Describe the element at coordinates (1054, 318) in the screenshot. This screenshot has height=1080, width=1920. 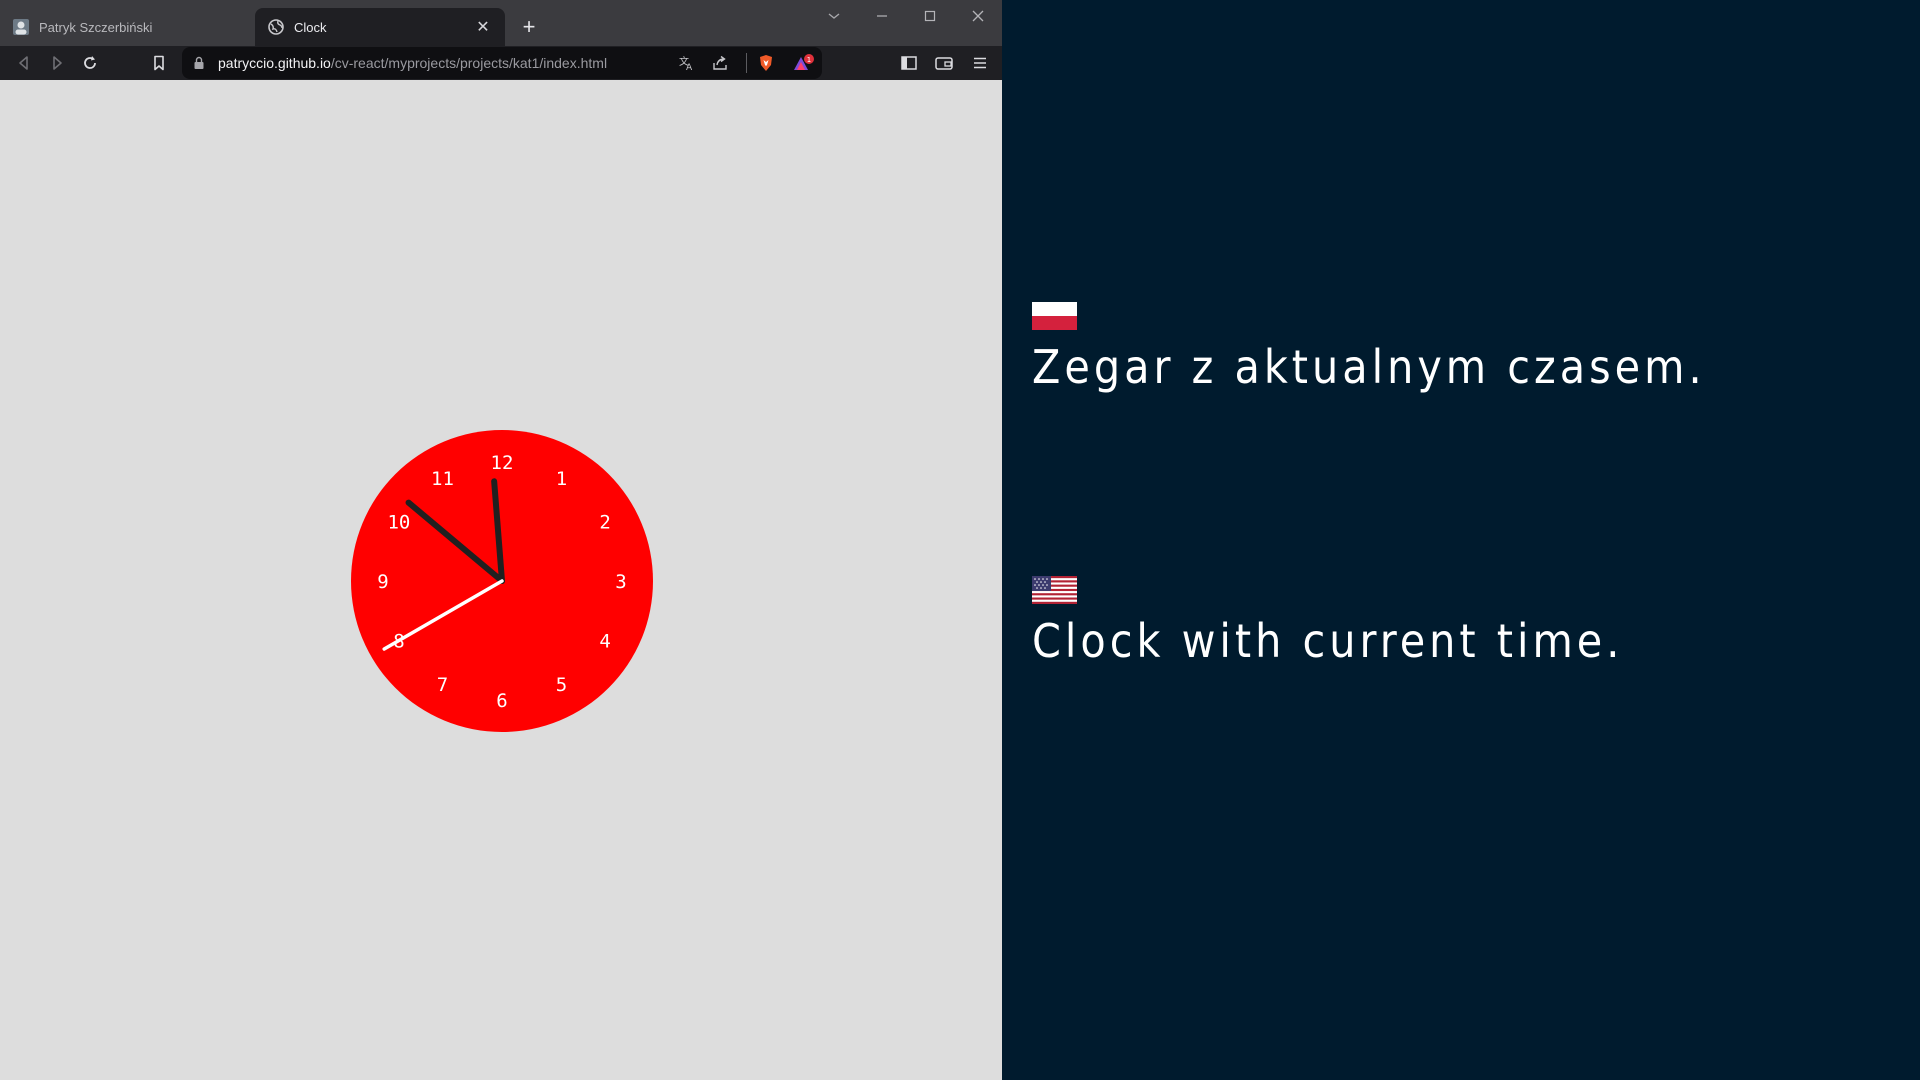
I see `poland-flag-icon` at that location.